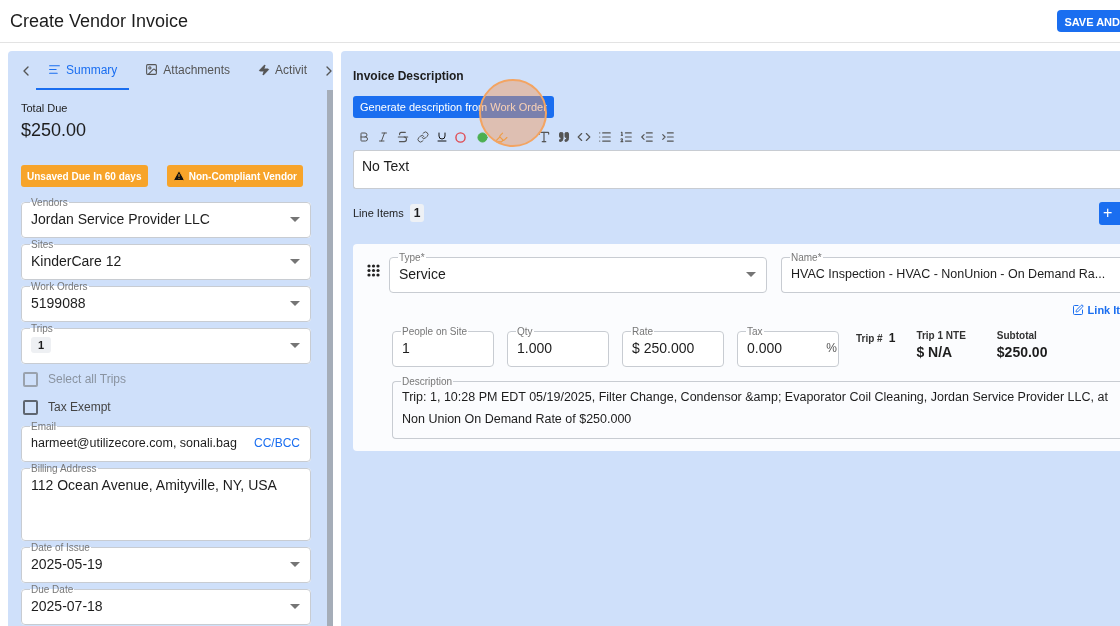 This screenshot has height=626, width=1120. Describe the element at coordinates (435, 331) in the screenshot. I see `field-label: People on Site` at that location.